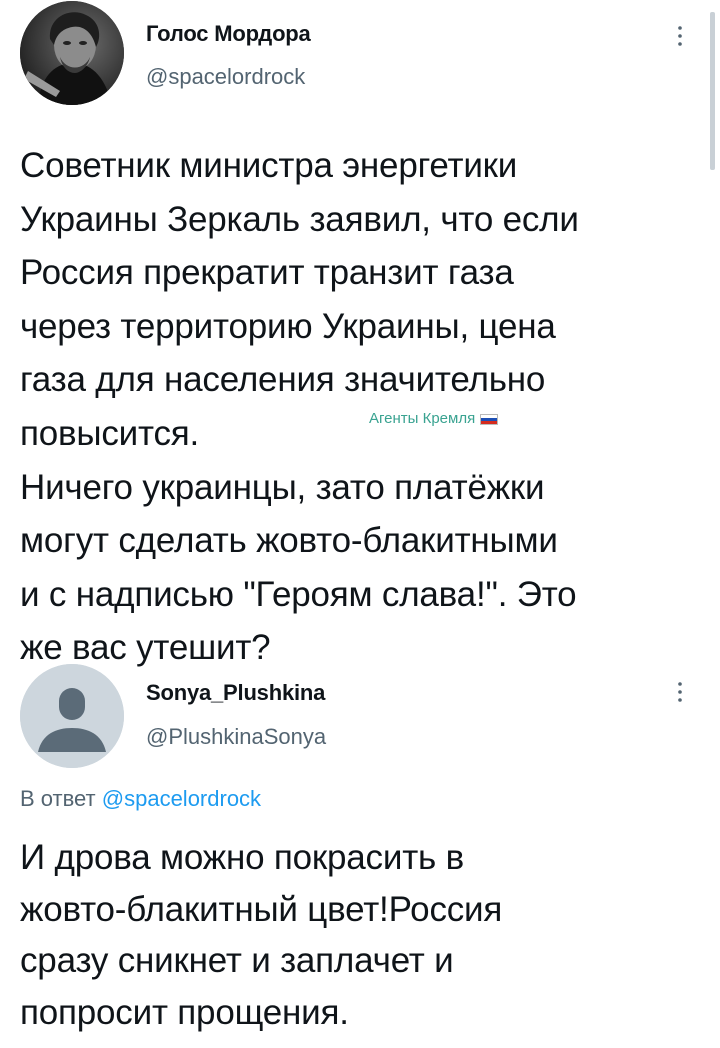 This screenshot has width=720, height=1048. Describe the element at coordinates (289, 541) in the screenshot. I see `tweet-text-line: могут сделать жовто-блакитными` at that location.